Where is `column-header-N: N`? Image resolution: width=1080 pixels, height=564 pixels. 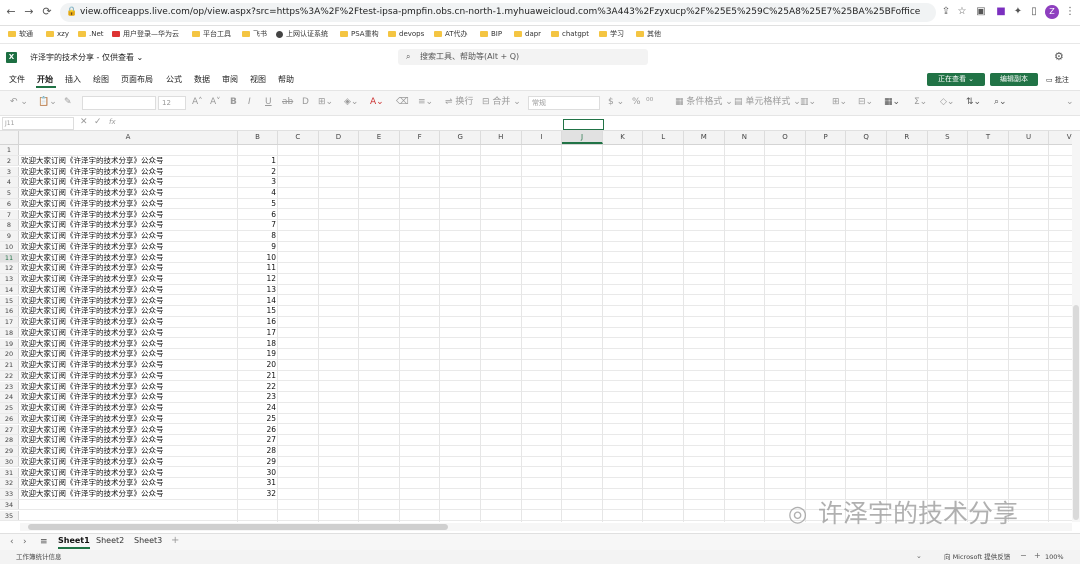
column-header-N: N is located at coordinates (745, 137).